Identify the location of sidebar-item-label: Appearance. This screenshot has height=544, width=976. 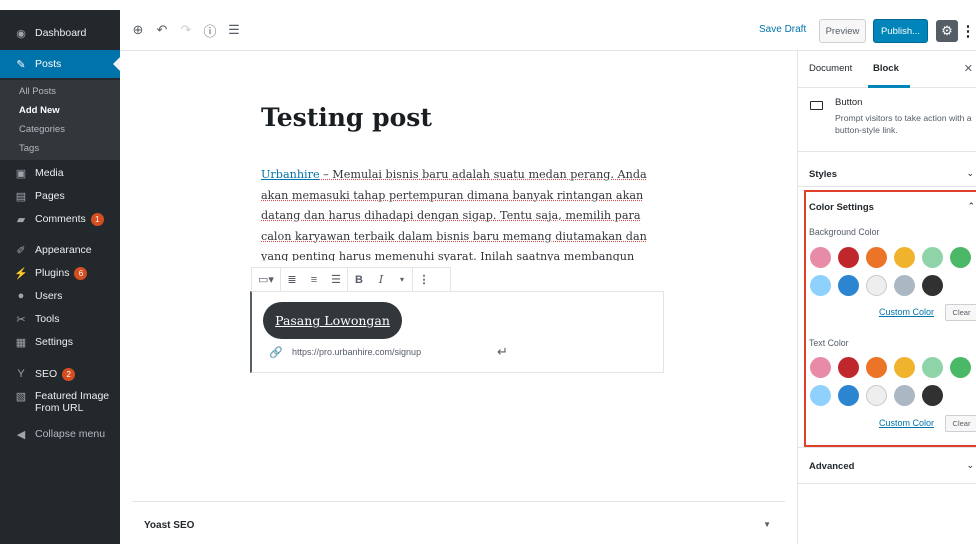
(63, 250).